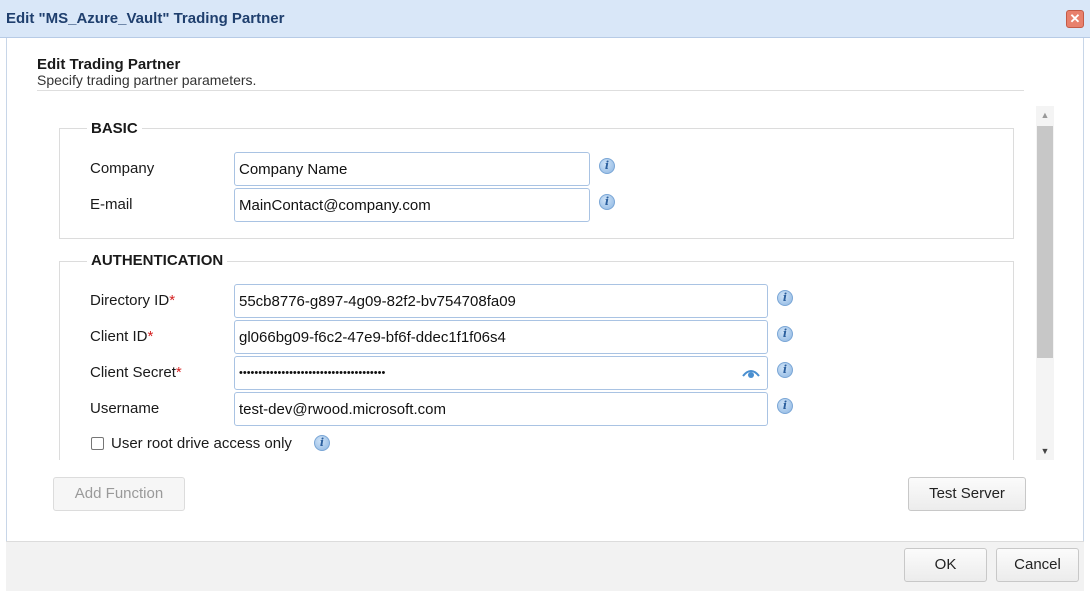 This screenshot has width=1090, height=591. Describe the element at coordinates (147, 80) in the screenshot. I see `page-subtitle: Specify trading partner parameters.` at that location.